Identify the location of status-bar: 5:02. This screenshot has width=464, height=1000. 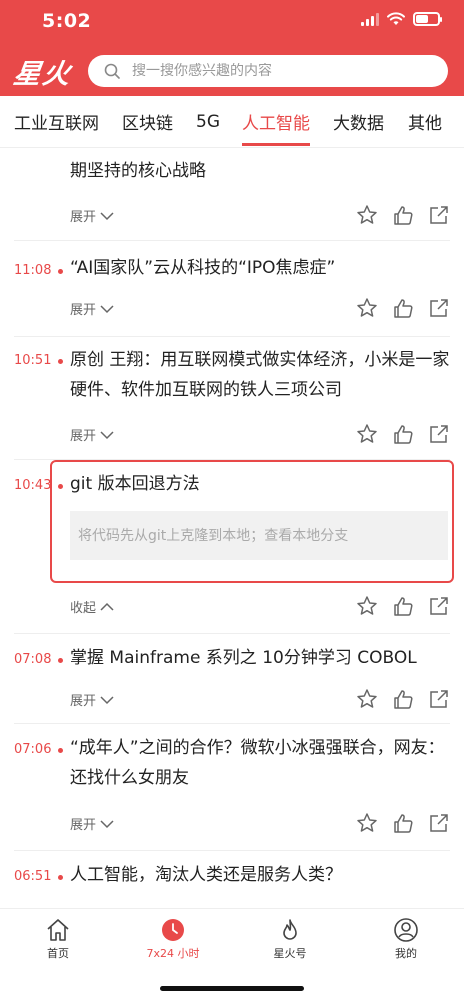
(232, 22).